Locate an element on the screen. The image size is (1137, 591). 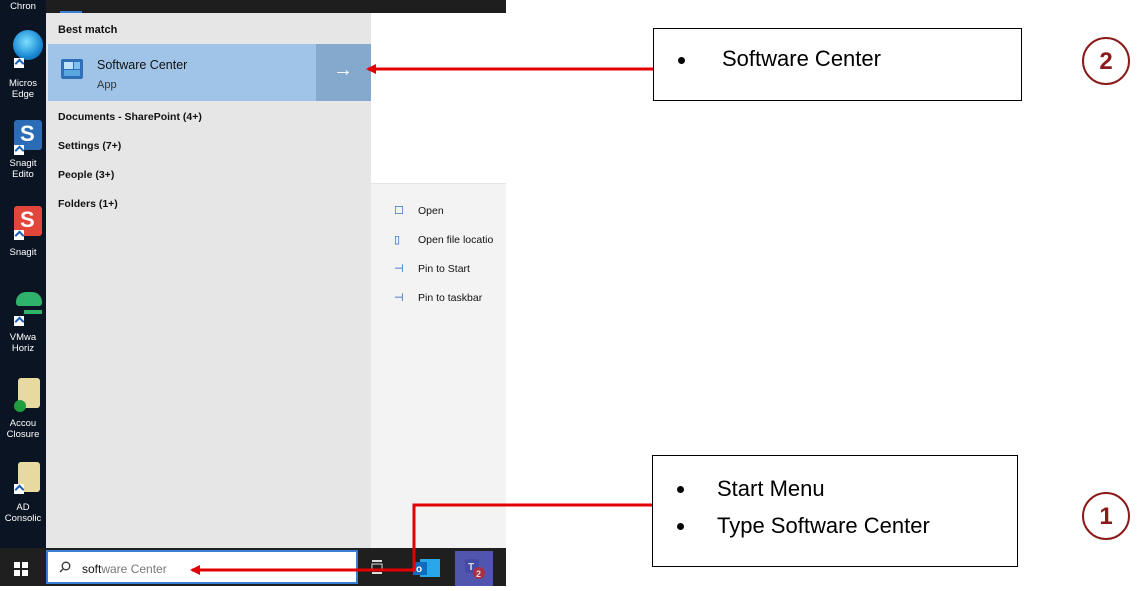
step-number-2: 2 is located at coordinates (1106, 61).